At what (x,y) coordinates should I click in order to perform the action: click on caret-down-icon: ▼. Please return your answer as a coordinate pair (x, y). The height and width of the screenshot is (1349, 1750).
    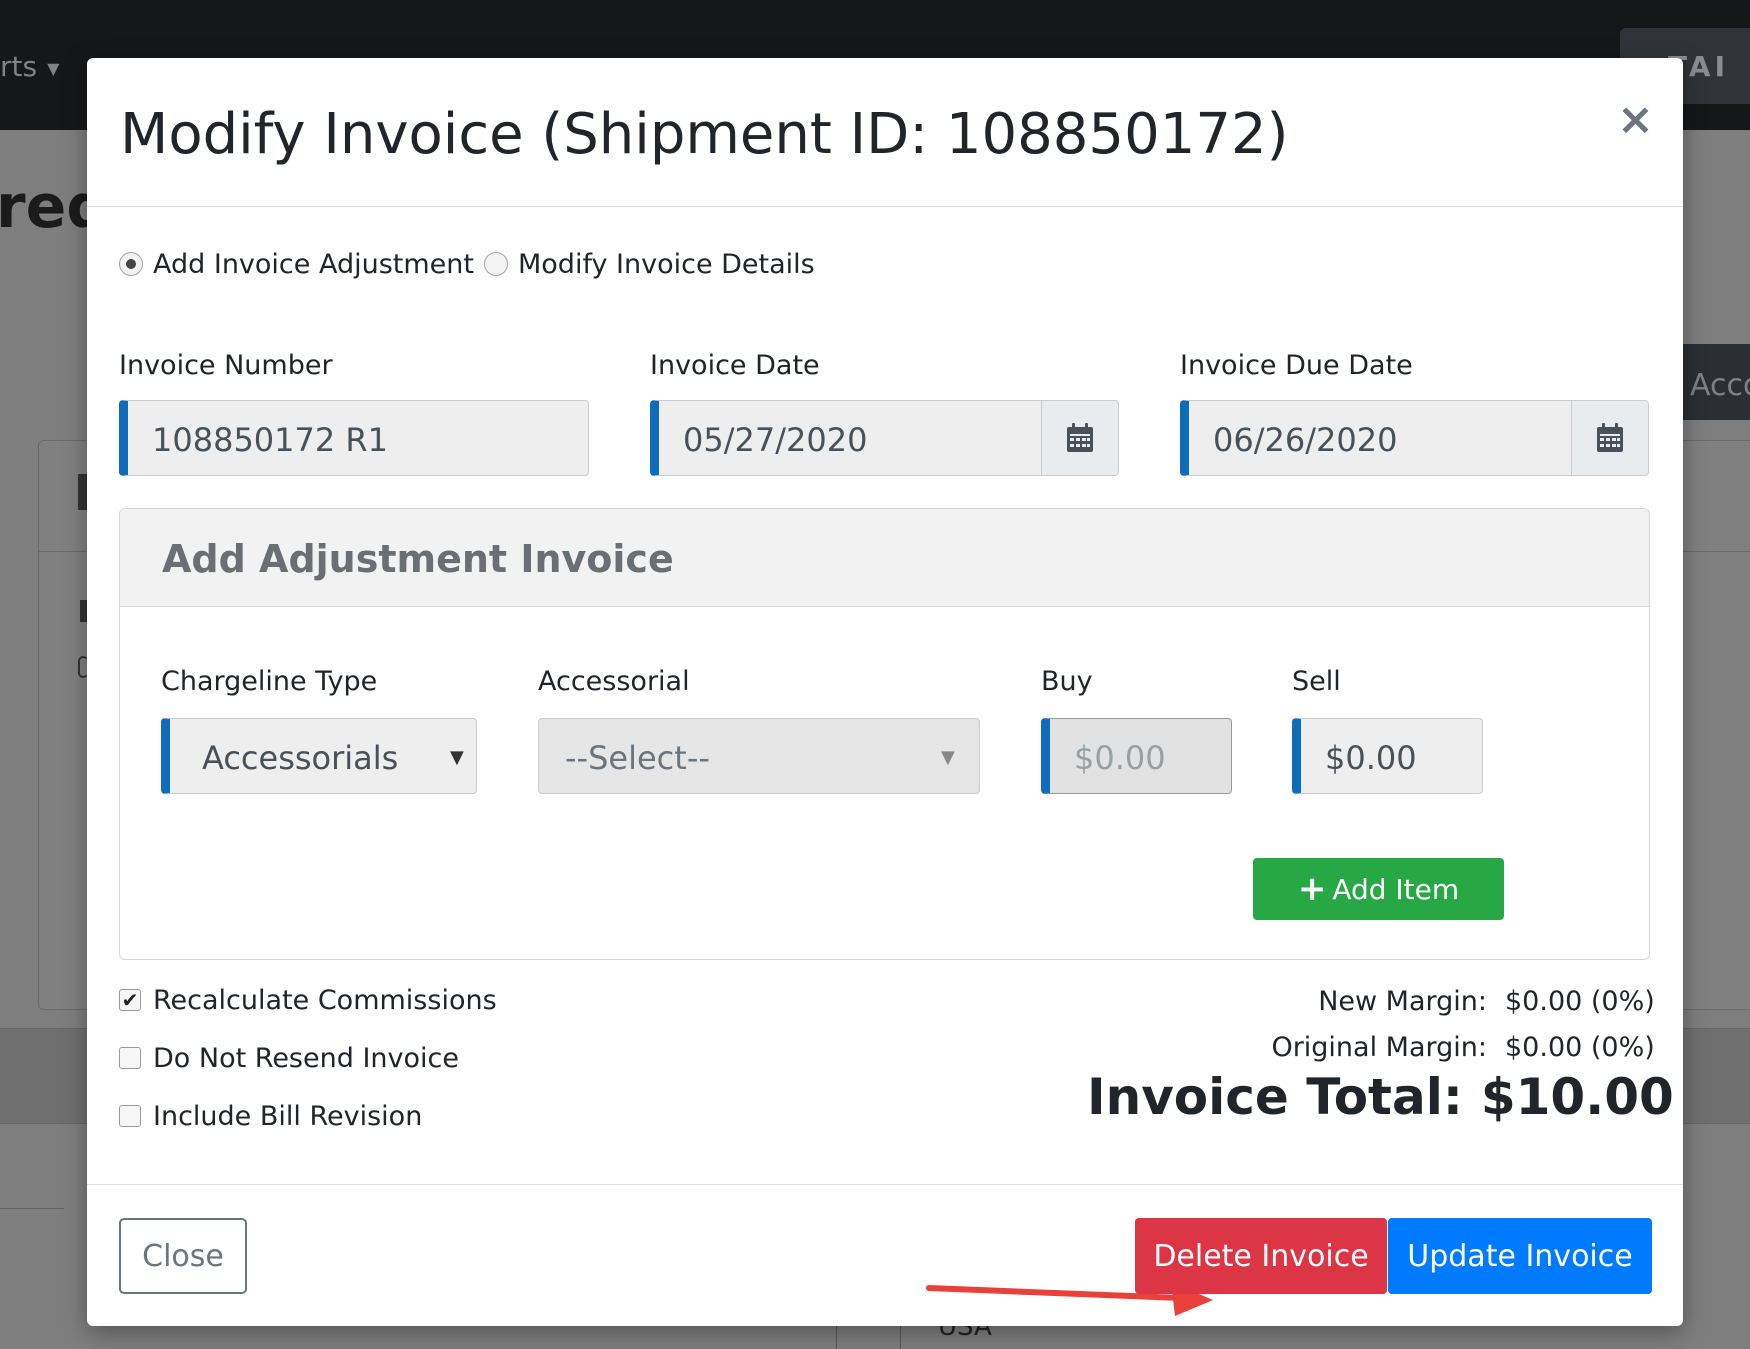
    Looking at the image, I should click on (53, 68).